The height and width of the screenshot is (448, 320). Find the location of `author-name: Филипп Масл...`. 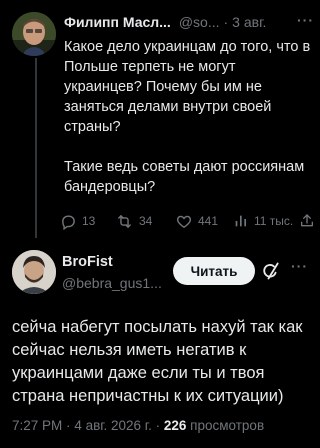

author-name: Филипп Масл... is located at coordinates (117, 22).